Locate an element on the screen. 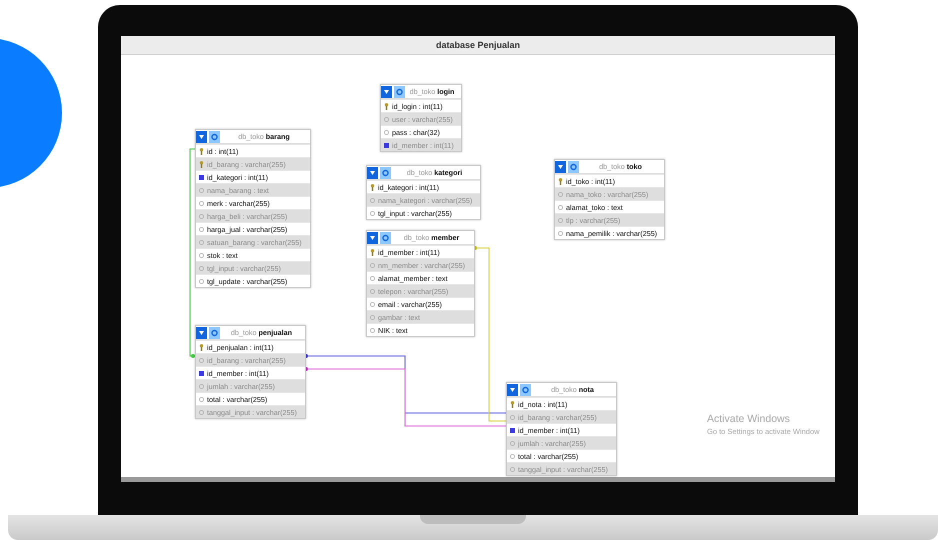 The width and height of the screenshot is (938, 540). table-card is located at coordinates (253, 208).